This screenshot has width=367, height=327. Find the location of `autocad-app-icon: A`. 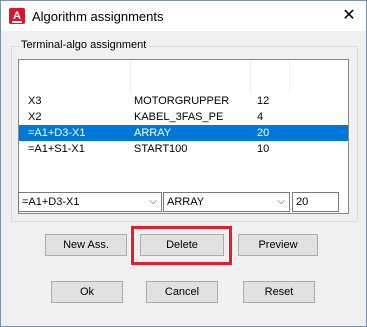

autocad-app-icon: A is located at coordinates (17, 16).